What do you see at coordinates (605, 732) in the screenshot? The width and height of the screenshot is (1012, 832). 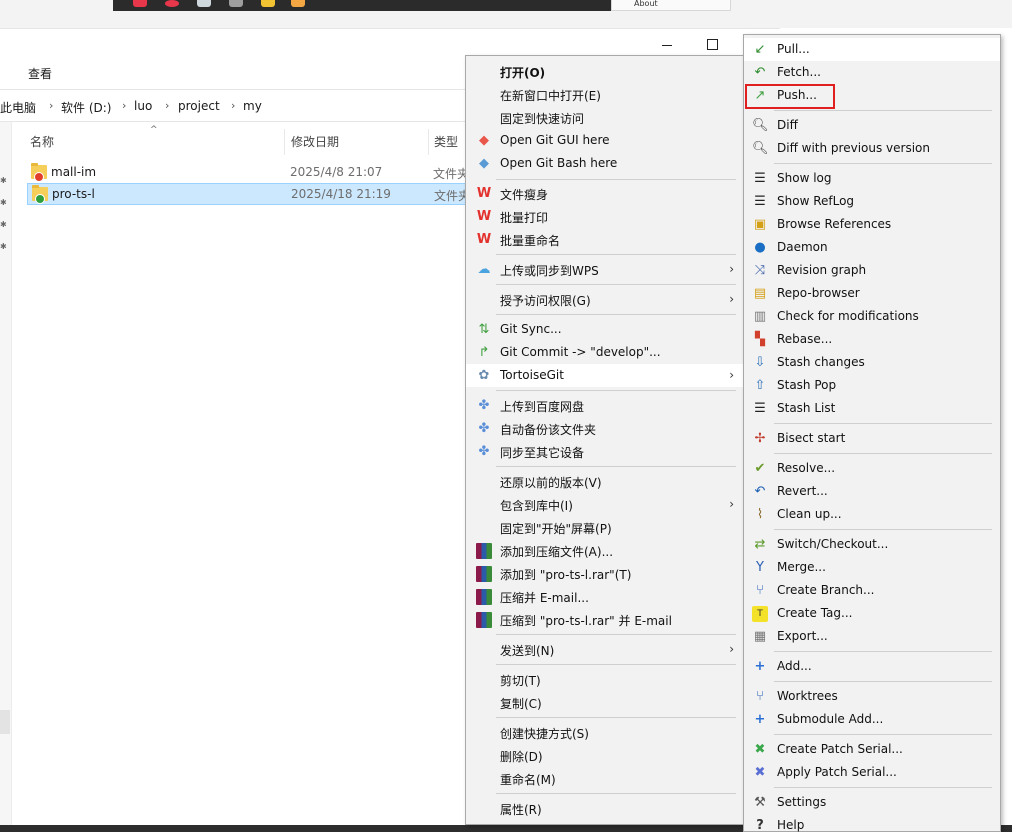 I see `menu-item-create-shortcut: 创建快捷方式(S)` at bounding box center [605, 732].